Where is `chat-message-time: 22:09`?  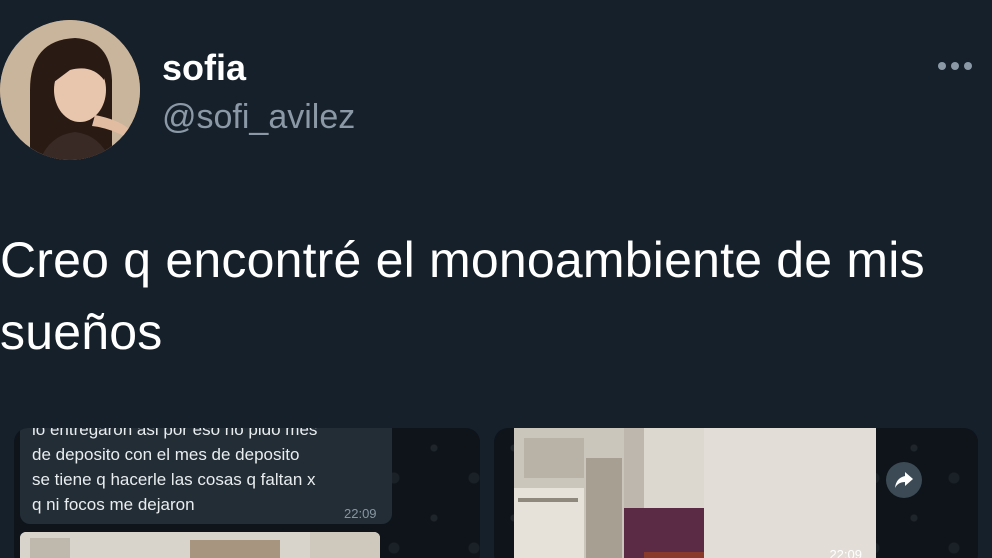 chat-message-time: 22:09 is located at coordinates (360, 513).